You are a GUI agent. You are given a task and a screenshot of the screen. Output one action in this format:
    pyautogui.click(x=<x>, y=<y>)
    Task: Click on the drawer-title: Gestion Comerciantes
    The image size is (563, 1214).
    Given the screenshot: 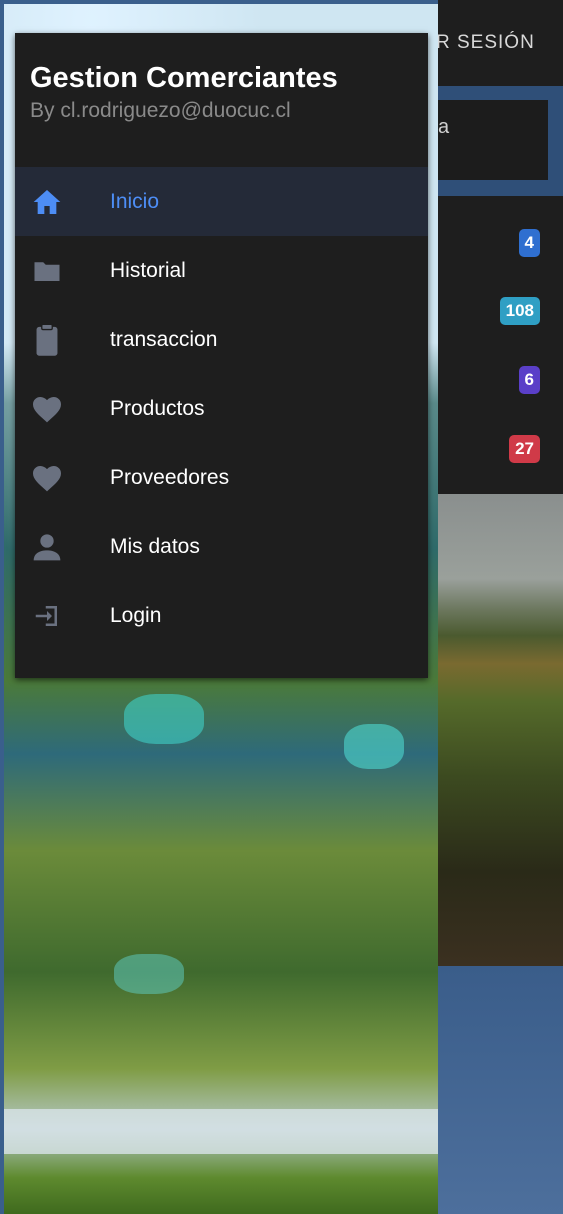 What is the action you would take?
    pyautogui.click(x=184, y=78)
    